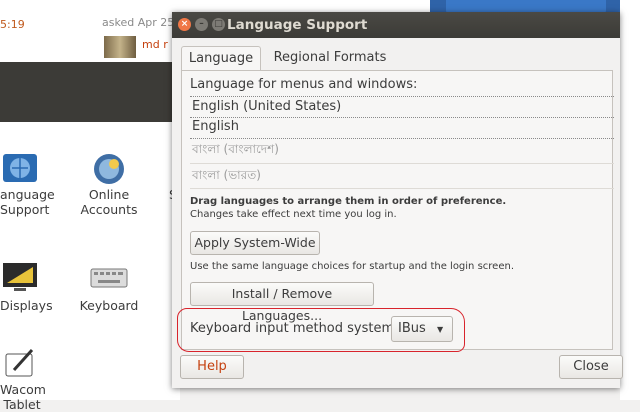  I want to click on settings-item-online-accounts: Online Accounts, so click(109, 202).